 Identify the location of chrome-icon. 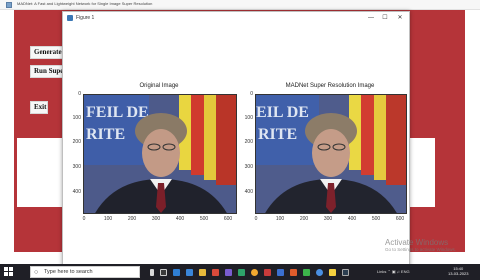
(254, 272).